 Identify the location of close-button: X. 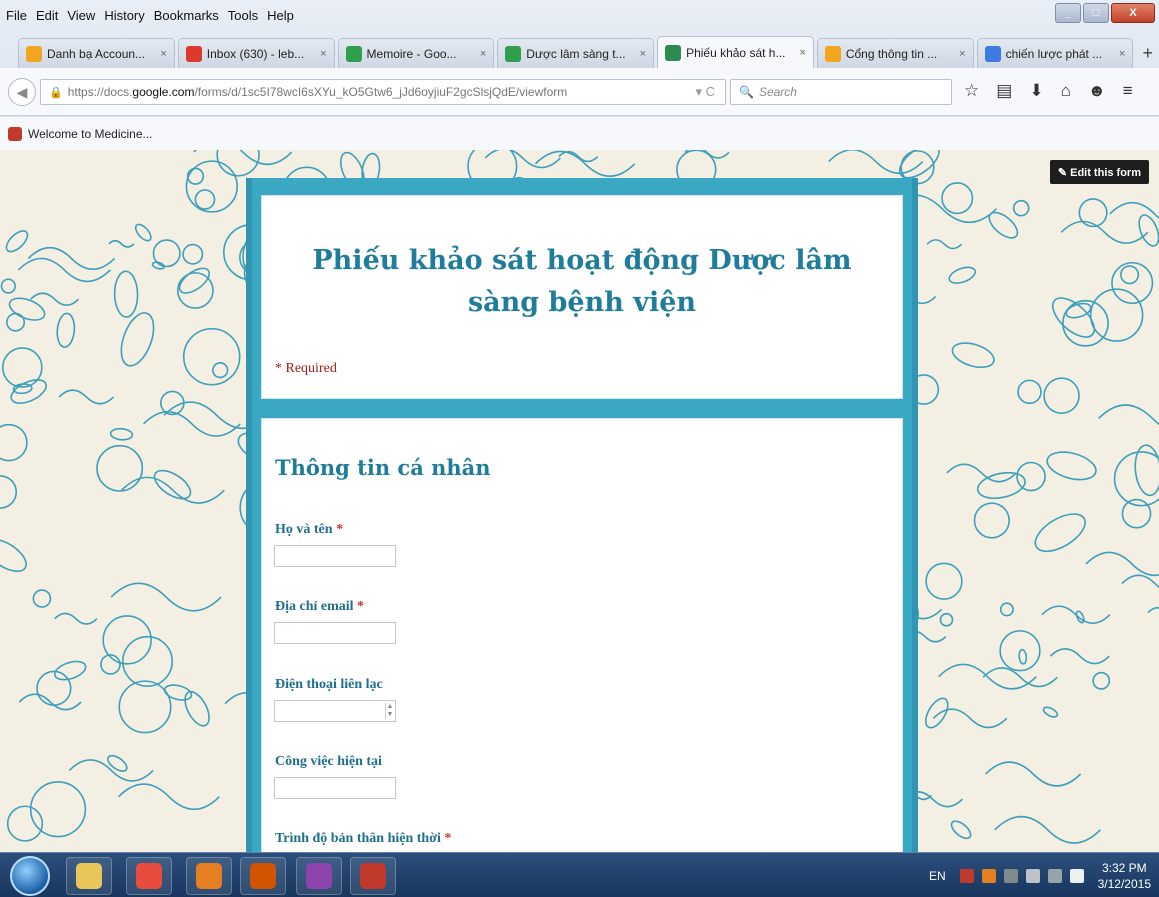
(1133, 13).